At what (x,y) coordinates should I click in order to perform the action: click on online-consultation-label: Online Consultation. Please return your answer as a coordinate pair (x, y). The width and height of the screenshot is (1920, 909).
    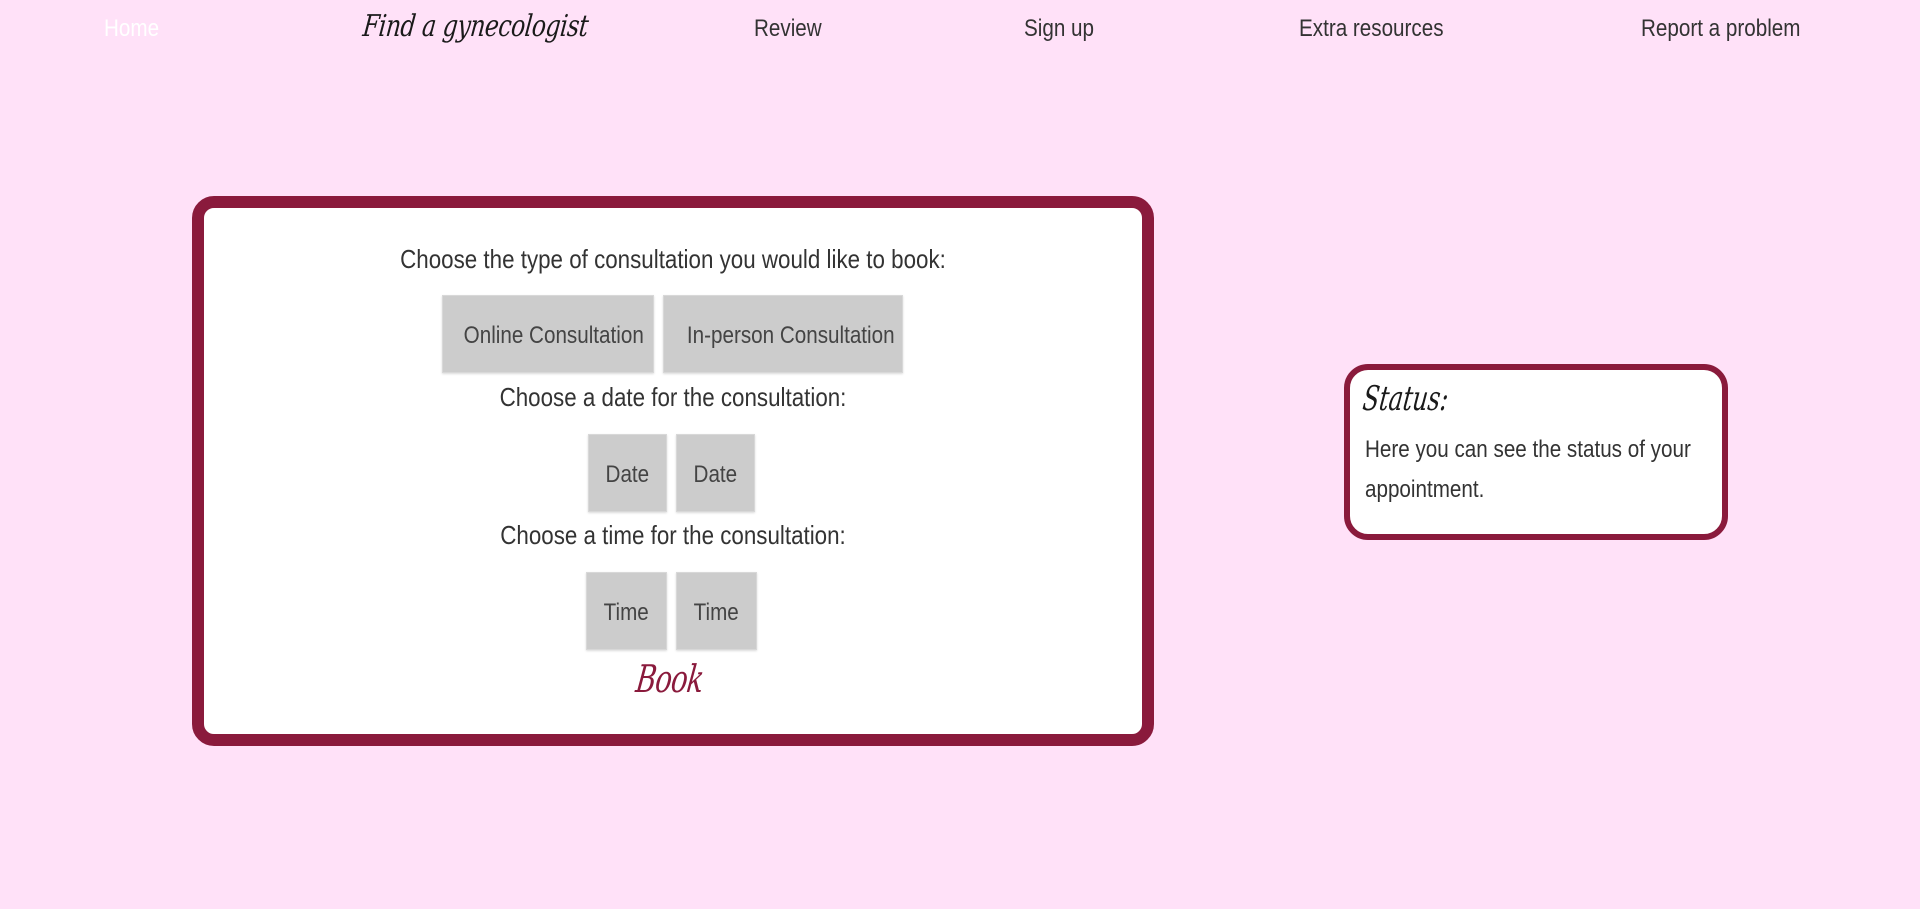
    Looking at the image, I should click on (553, 335).